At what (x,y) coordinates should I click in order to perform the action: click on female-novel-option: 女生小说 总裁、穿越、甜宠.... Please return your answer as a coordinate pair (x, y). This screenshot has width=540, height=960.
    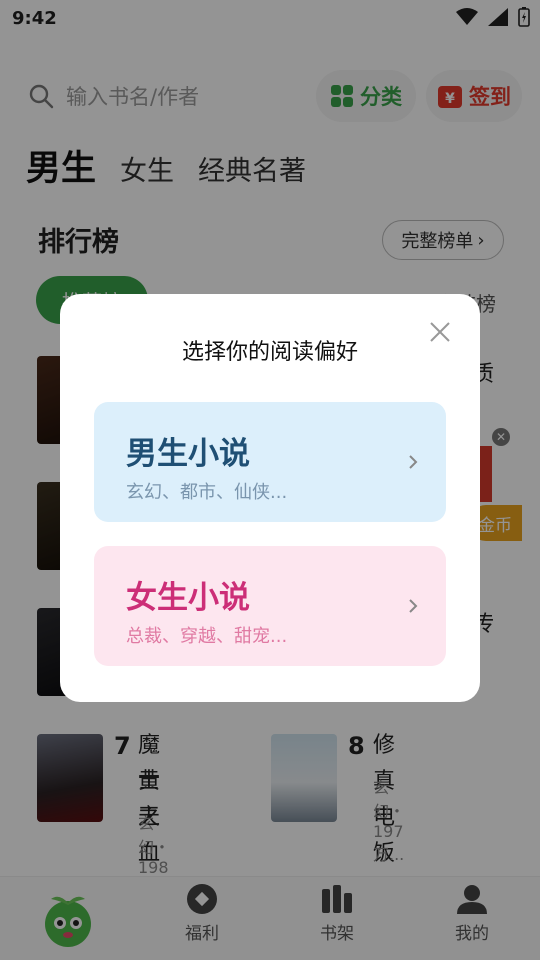
    Looking at the image, I should click on (270, 606).